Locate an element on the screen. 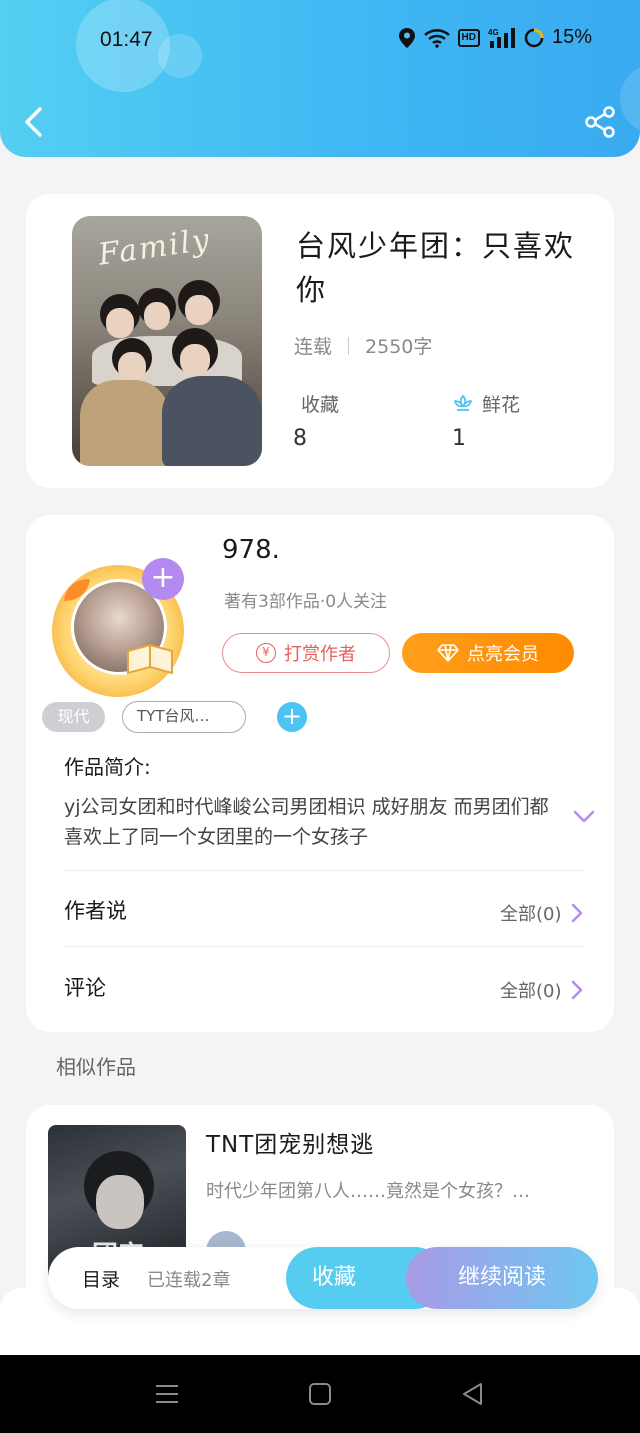  back-nav-button is located at coordinates (473, 1394).